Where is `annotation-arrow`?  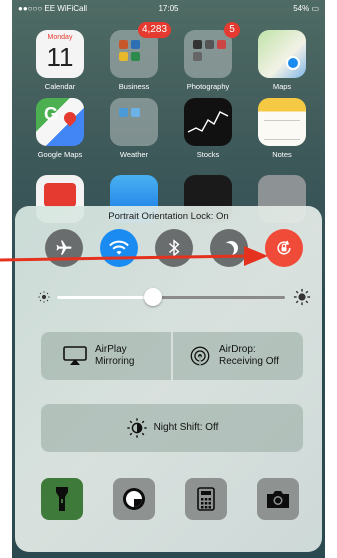 annotation-arrow is located at coordinates (134, 256).